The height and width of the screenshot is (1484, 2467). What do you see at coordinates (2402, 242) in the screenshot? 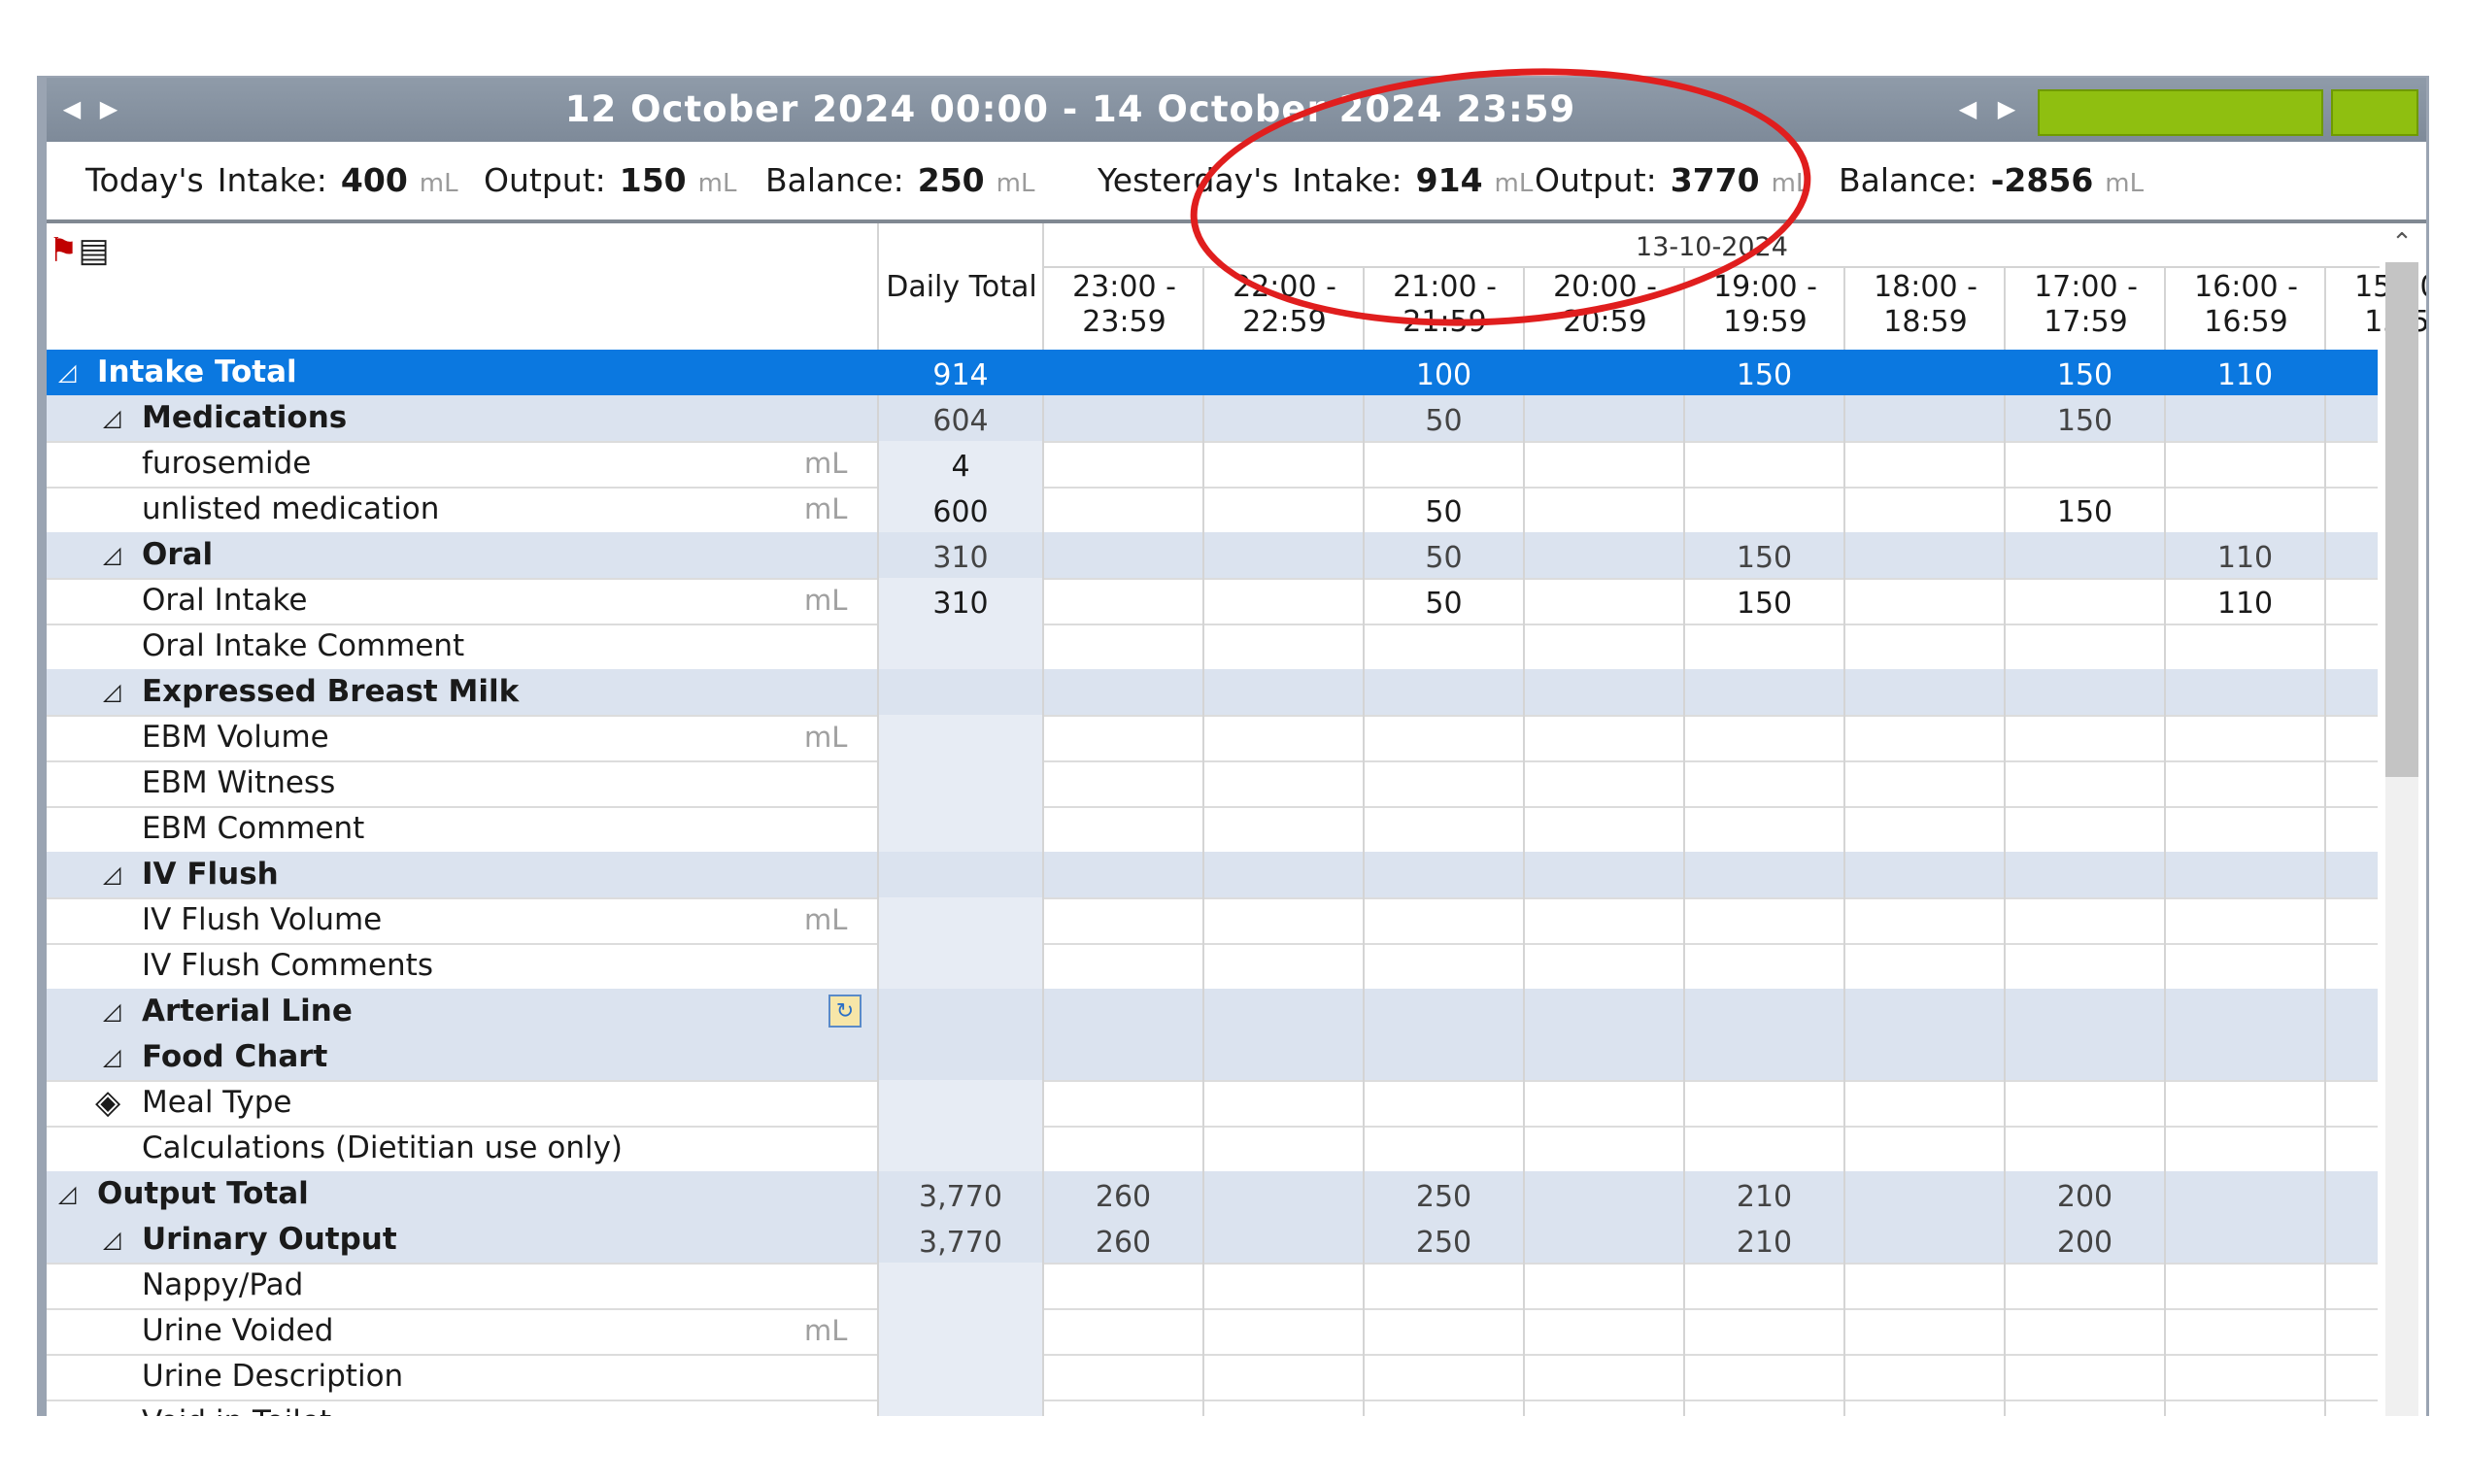
I see `chevron-up-icon: ⌃` at bounding box center [2402, 242].